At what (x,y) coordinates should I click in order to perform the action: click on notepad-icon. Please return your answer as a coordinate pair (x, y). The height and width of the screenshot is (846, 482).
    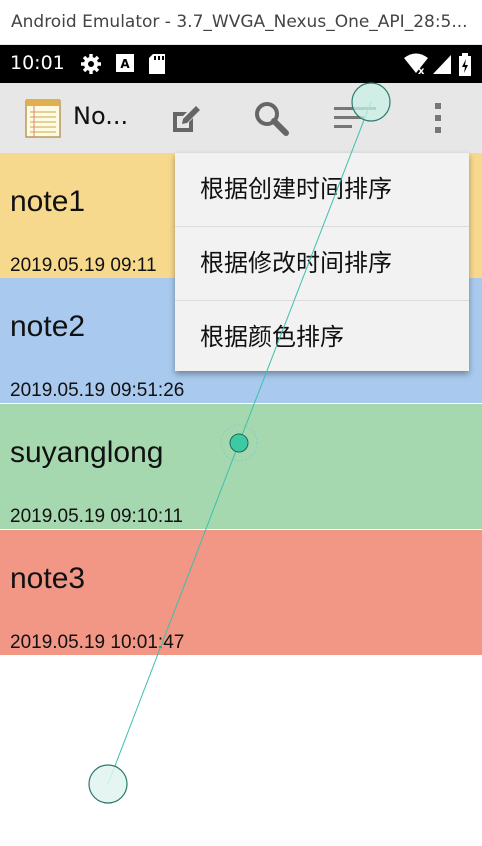
    Looking at the image, I should click on (43, 118).